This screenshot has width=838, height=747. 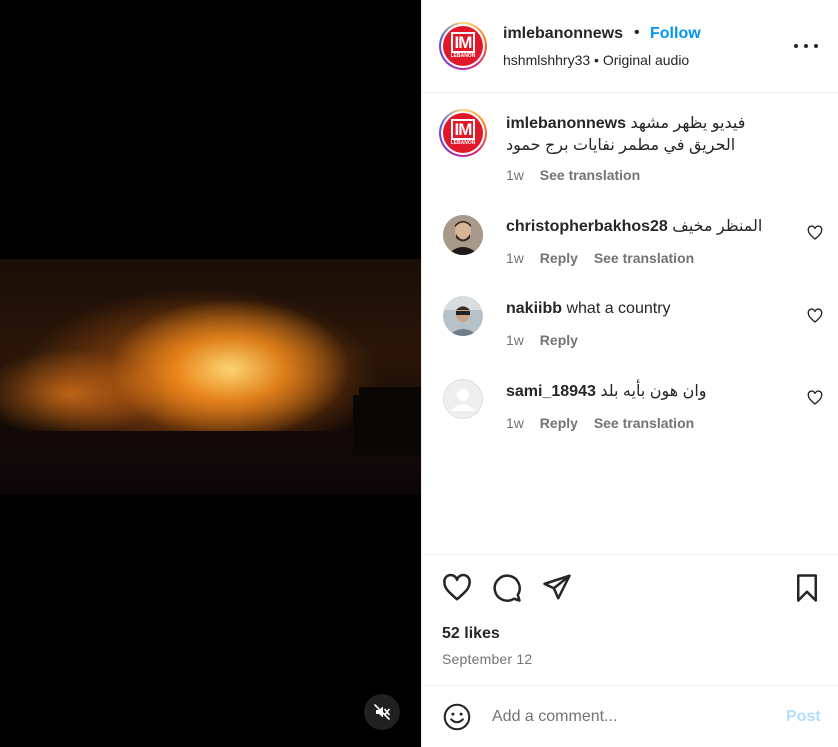 I want to click on author-avatar: IM LEBANON, so click(x=463, y=46).